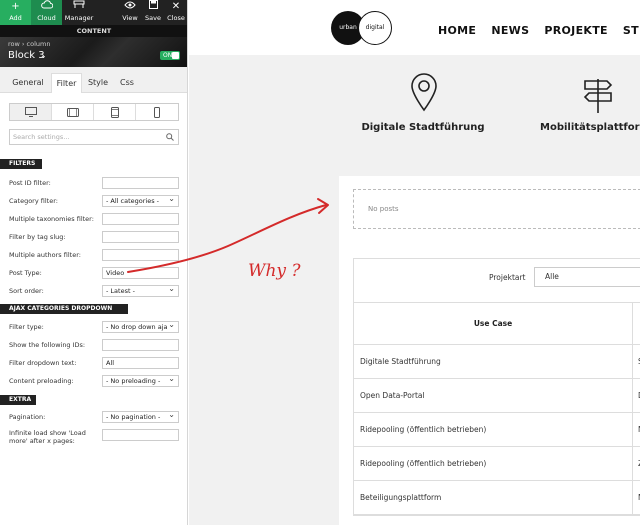 This screenshot has width=640, height=525. I want to click on toggle-label: ON, so click(168, 55).